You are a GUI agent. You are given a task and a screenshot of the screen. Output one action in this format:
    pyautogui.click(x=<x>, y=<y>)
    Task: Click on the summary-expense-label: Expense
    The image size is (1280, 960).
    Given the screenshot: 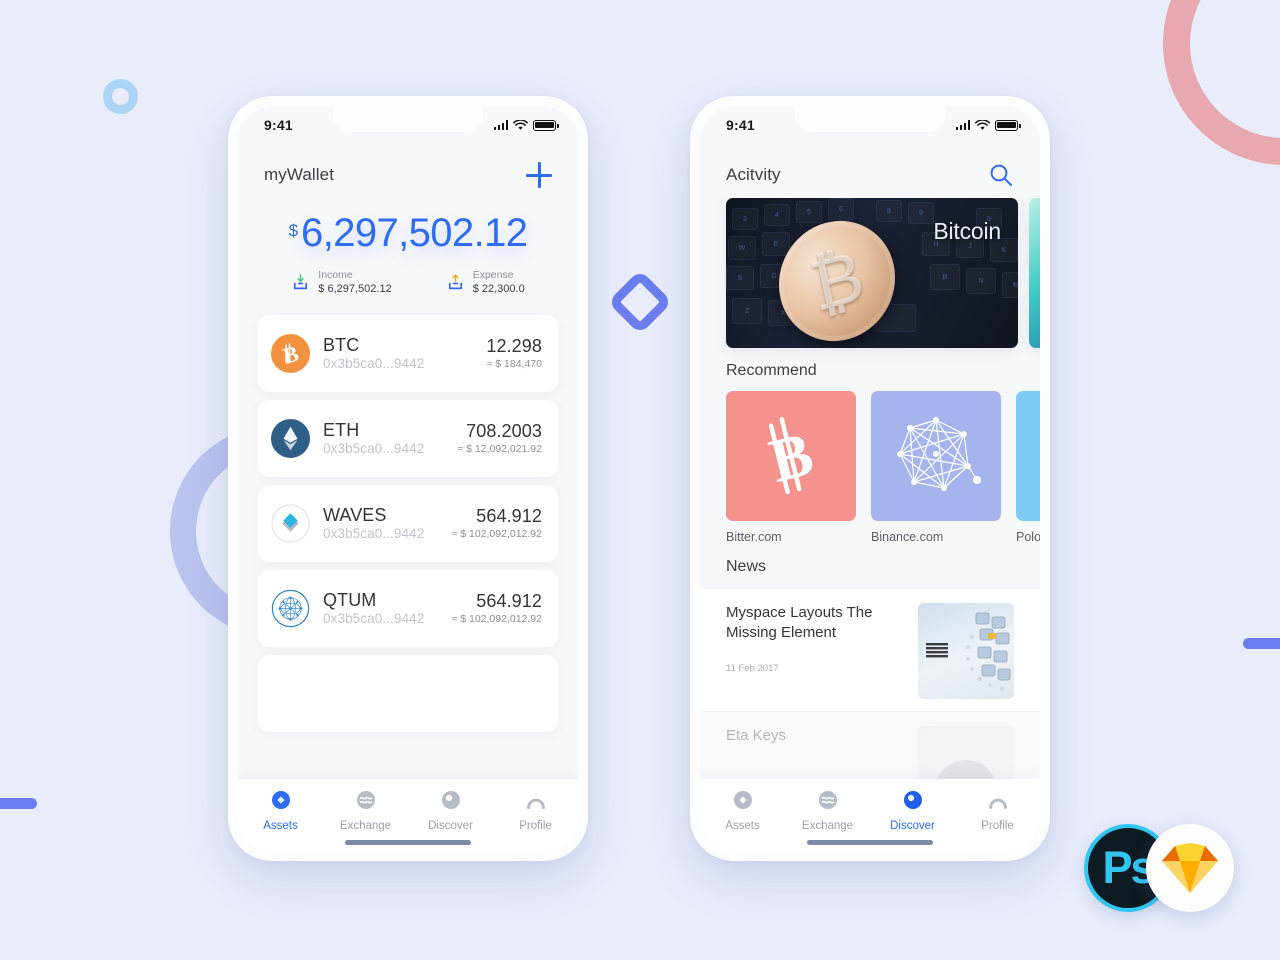 What is the action you would take?
    pyautogui.click(x=493, y=275)
    